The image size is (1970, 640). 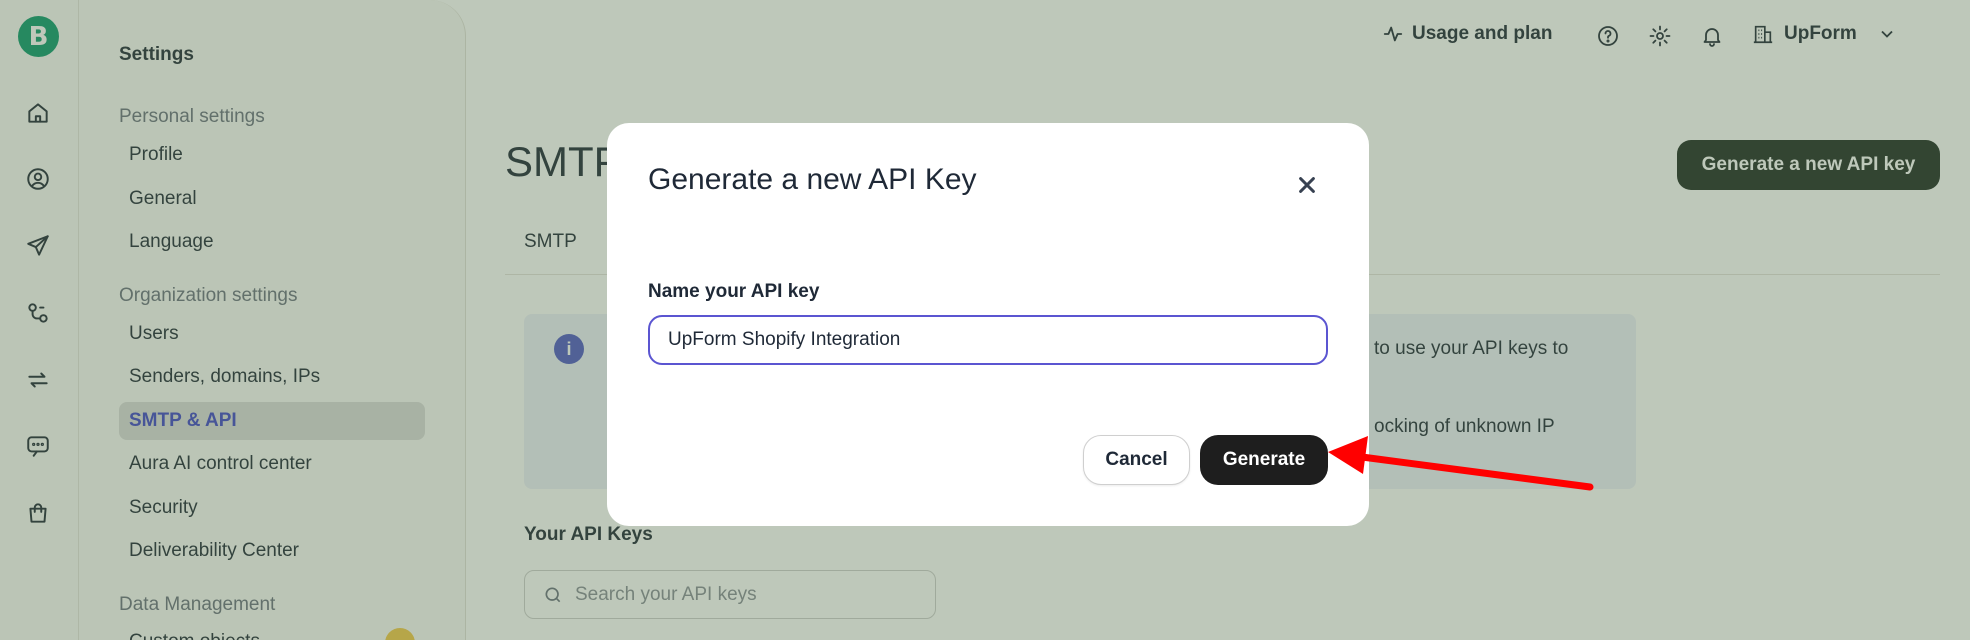 What do you see at coordinates (734, 291) in the screenshot?
I see `api-key-name-label: Name your API key` at bounding box center [734, 291].